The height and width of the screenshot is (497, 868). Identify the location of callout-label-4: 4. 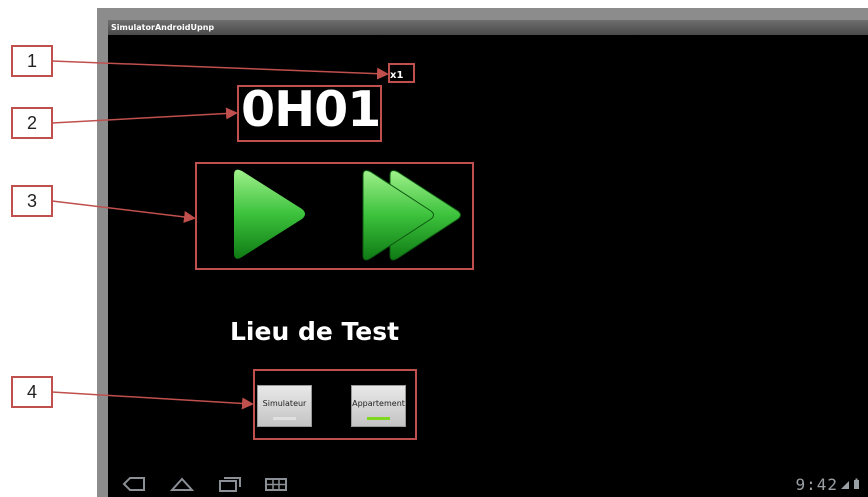
(32, 392).